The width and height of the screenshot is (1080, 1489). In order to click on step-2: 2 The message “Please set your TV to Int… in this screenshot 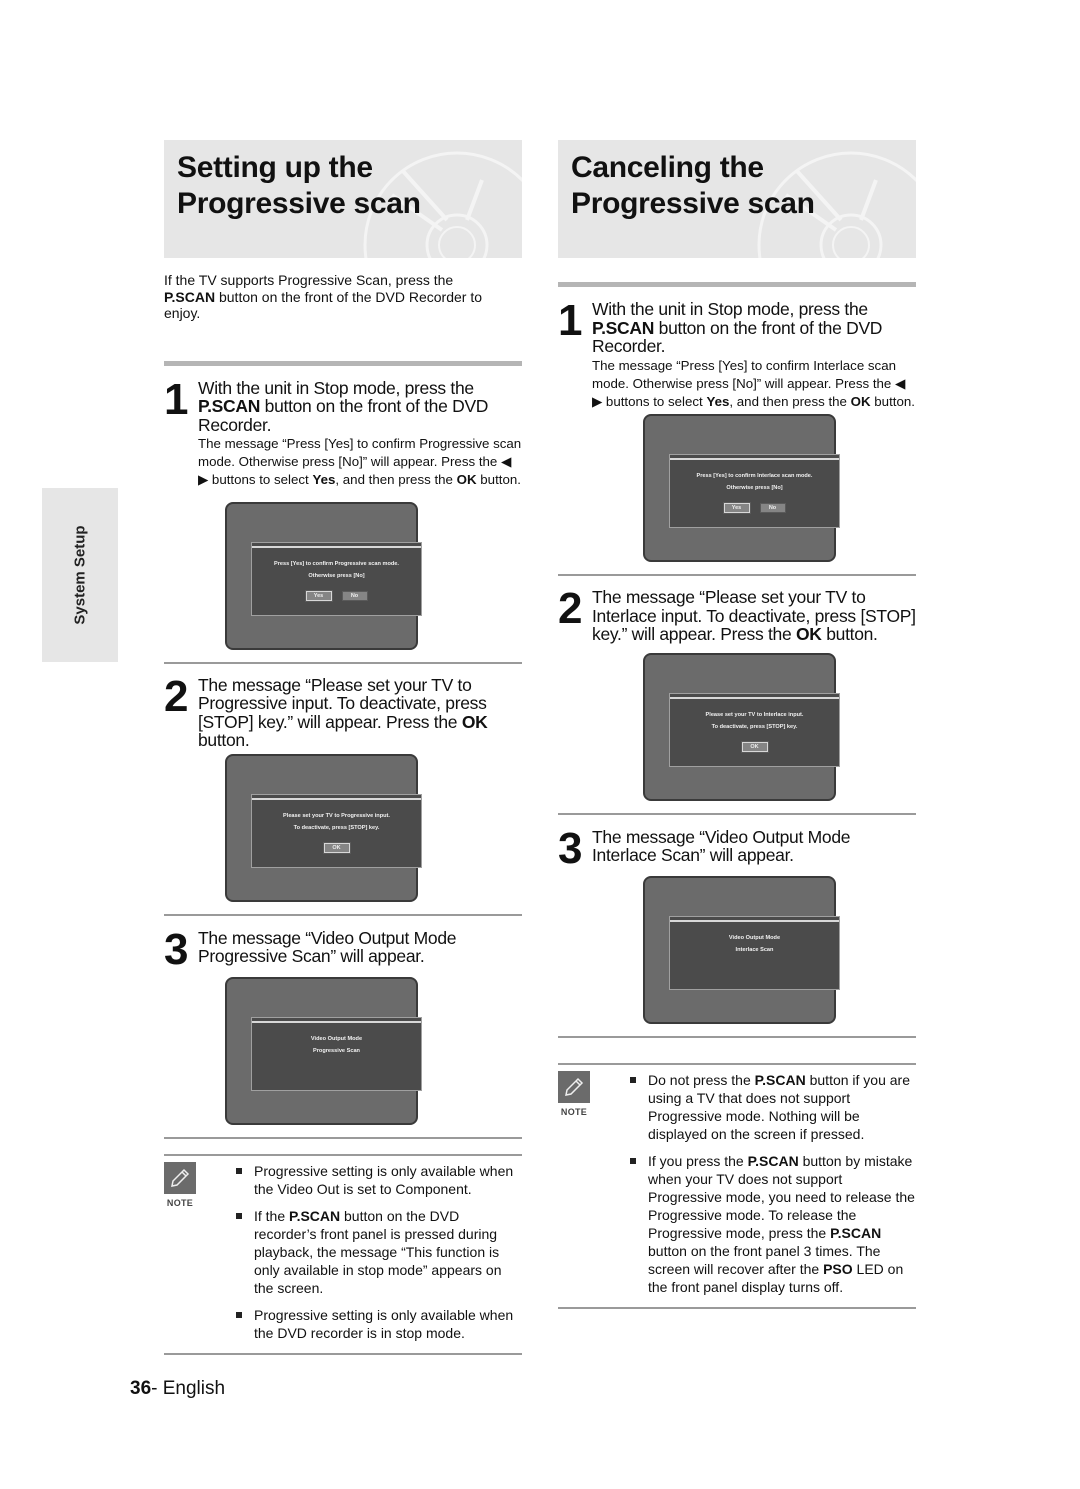, I will do `click(737, 615)`.